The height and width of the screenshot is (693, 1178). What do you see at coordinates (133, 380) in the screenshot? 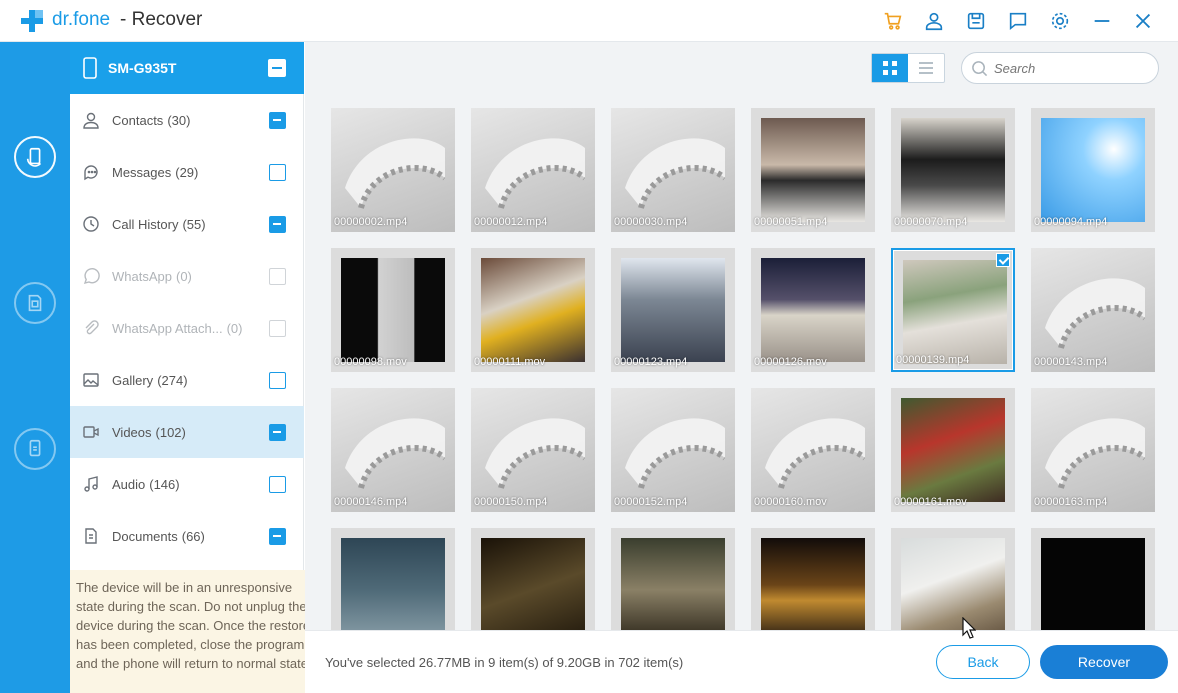
I see `category-label: Gallery` at bounding box center [133, 380].